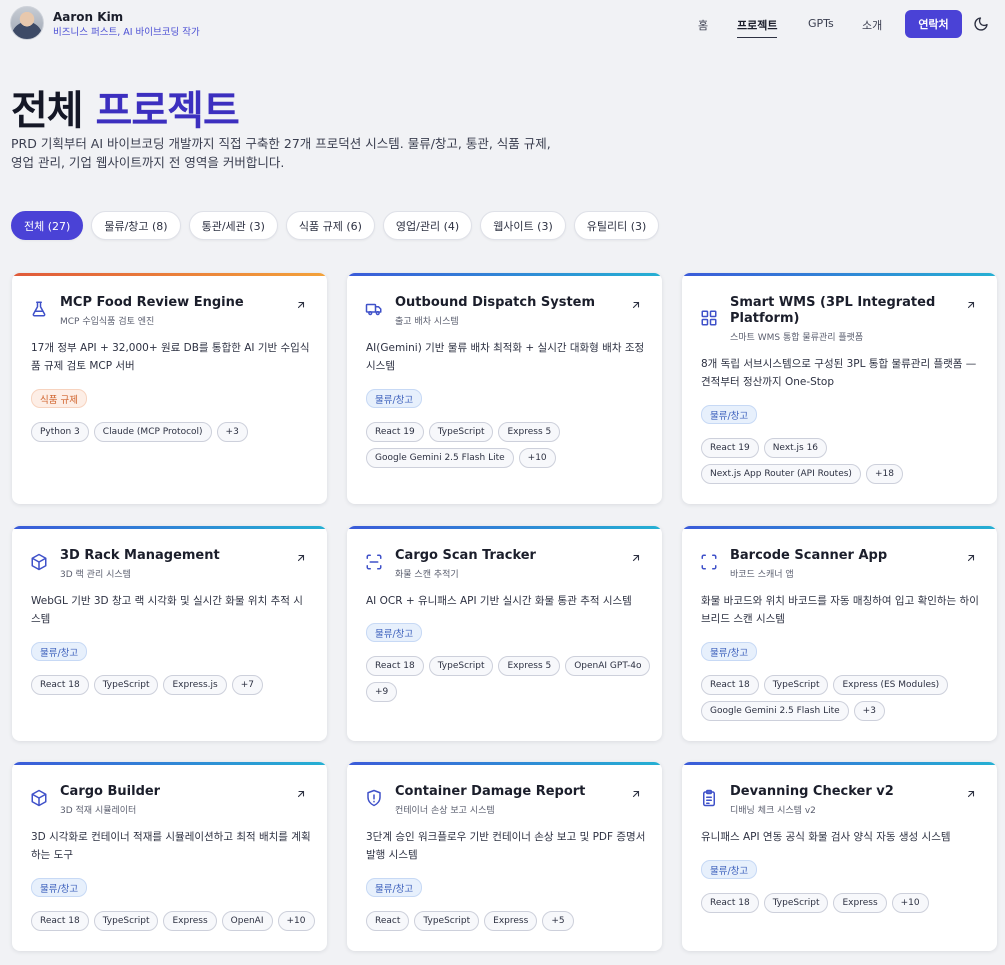  What do you see at coordinates (608, 666) in the screenshot?
I see `tech-tag: OpenAI GPT-4o` at bounding box center [608, 666].